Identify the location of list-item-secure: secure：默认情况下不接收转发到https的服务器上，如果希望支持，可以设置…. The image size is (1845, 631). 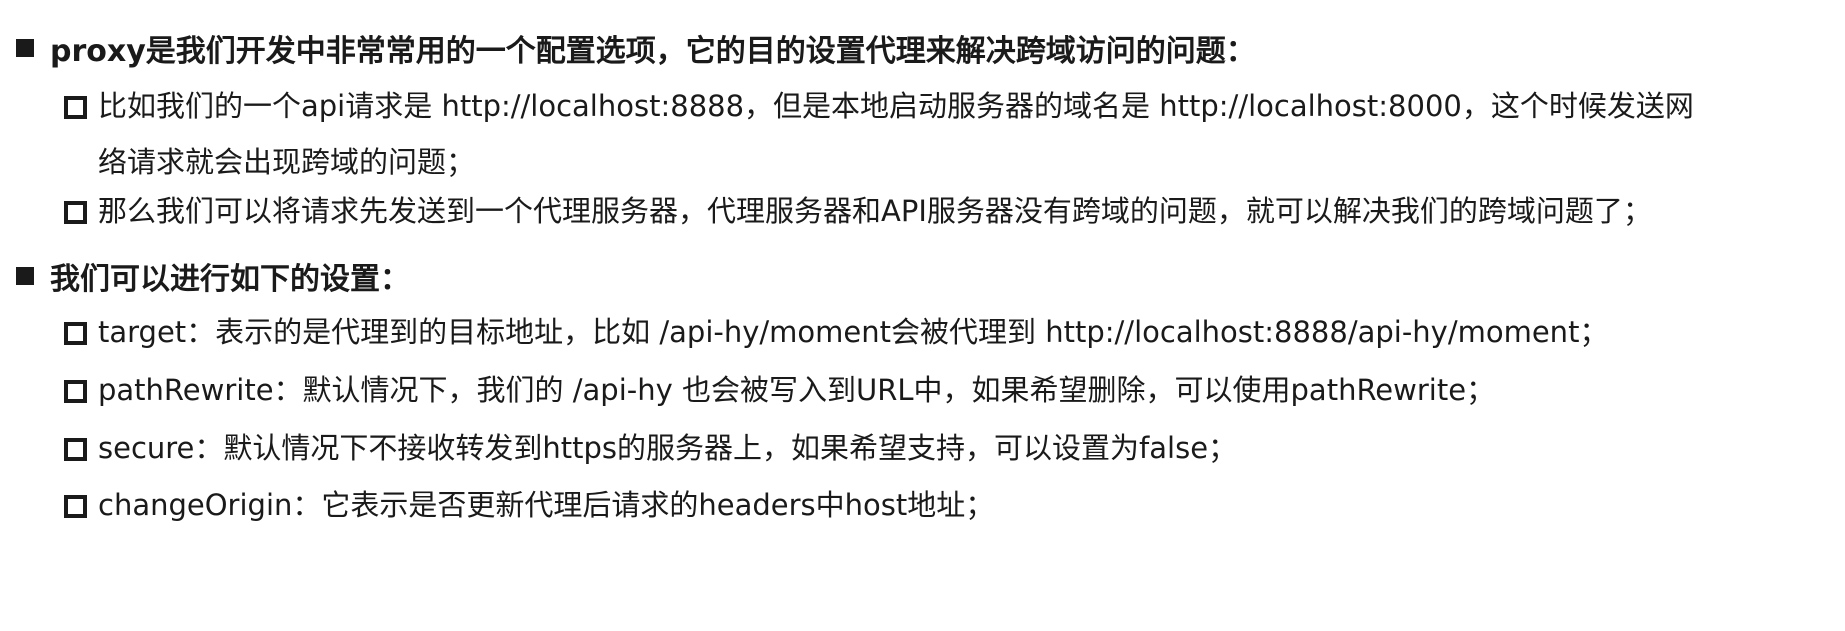
(954, 448).